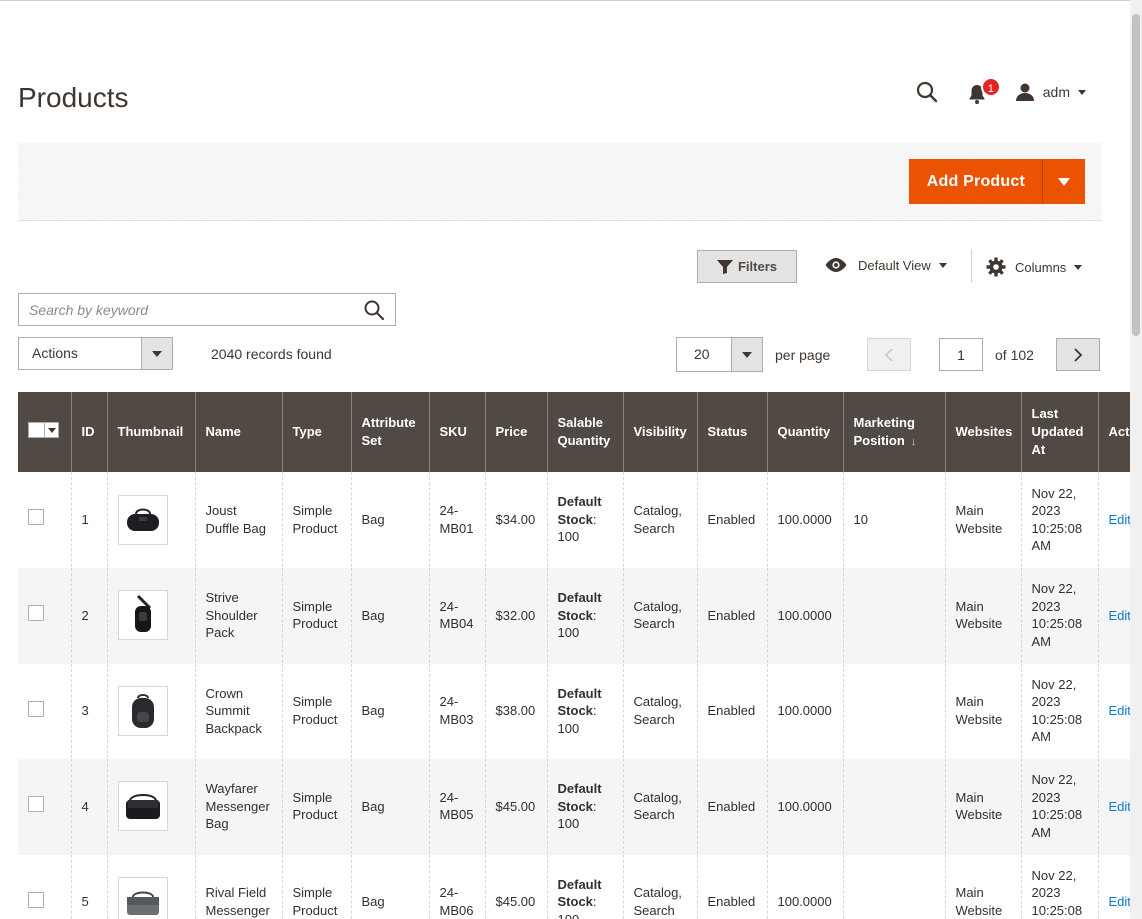 Image resolution: width=1142 pixels, height=919 pixels. What do you see at coordinates (1136, 175) in the screenshot?
I see `scrollbar-thumb` at bounding box center [1136, 175].